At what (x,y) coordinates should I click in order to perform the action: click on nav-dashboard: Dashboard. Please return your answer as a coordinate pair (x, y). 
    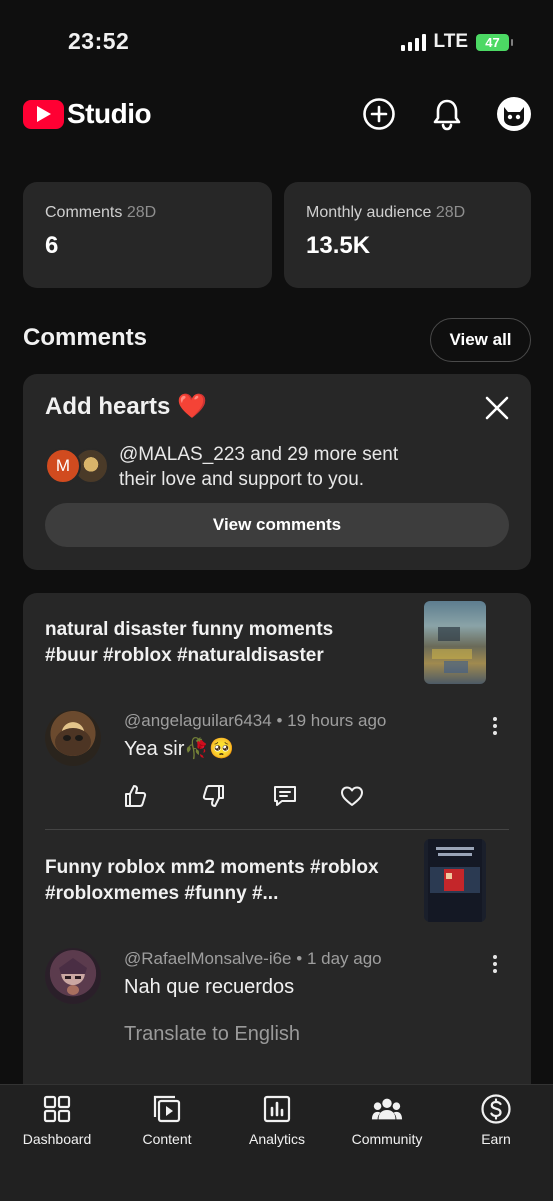
    Looking at the image, I should click on (57, 1120).